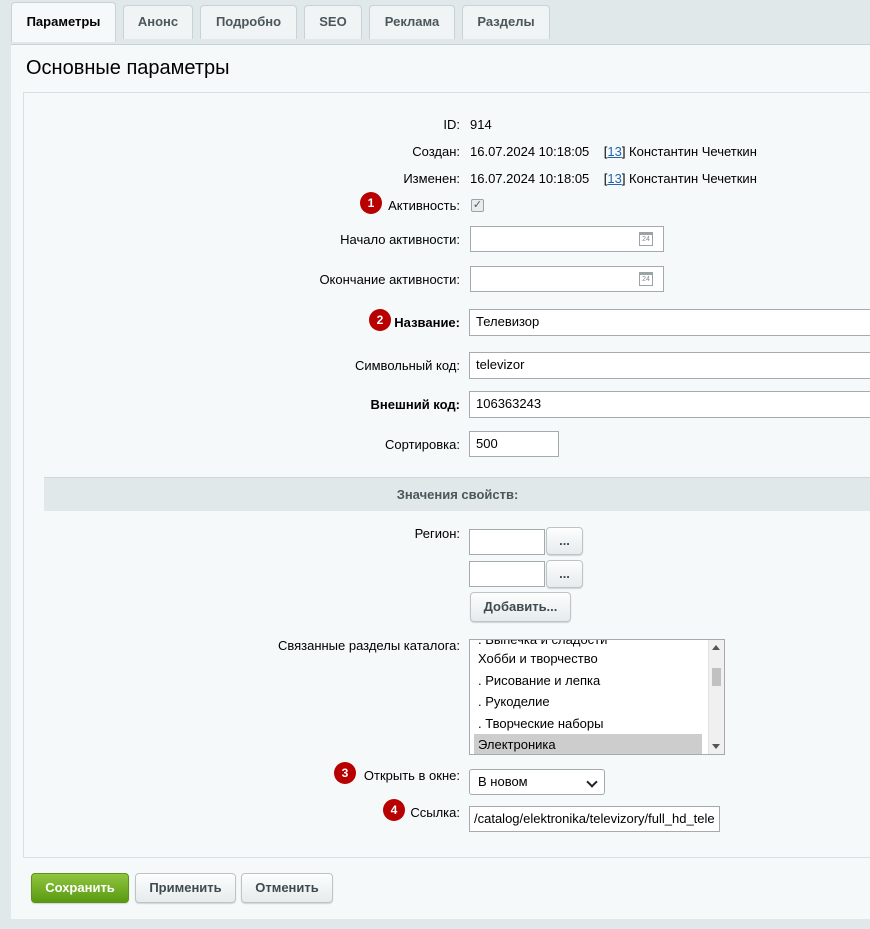  Describe the element at coordinates (436, 151) in the screenshot. I see `created-label: Создан:` at that location.